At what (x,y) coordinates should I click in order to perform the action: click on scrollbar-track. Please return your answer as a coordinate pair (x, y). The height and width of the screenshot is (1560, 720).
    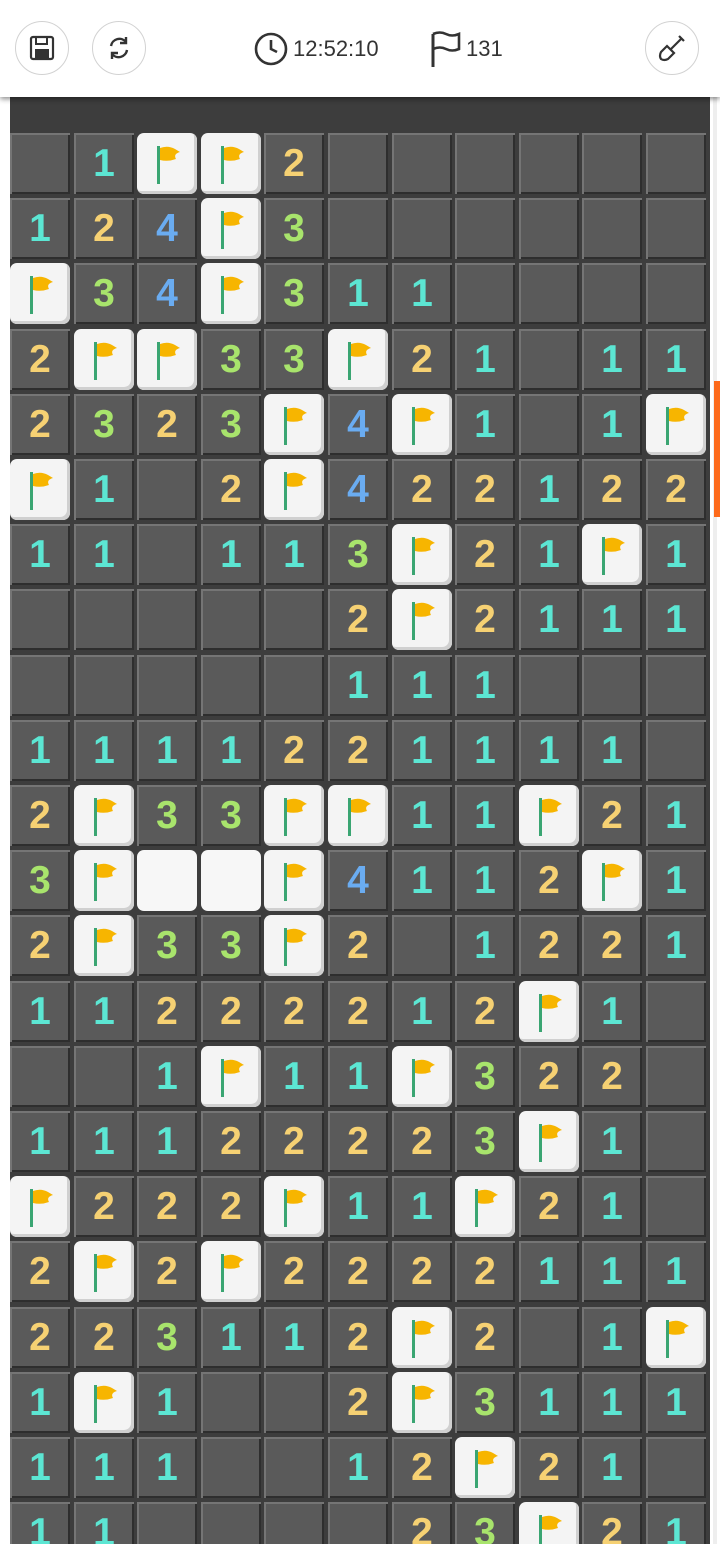
    Looking at the image, I should click on (715, 820).